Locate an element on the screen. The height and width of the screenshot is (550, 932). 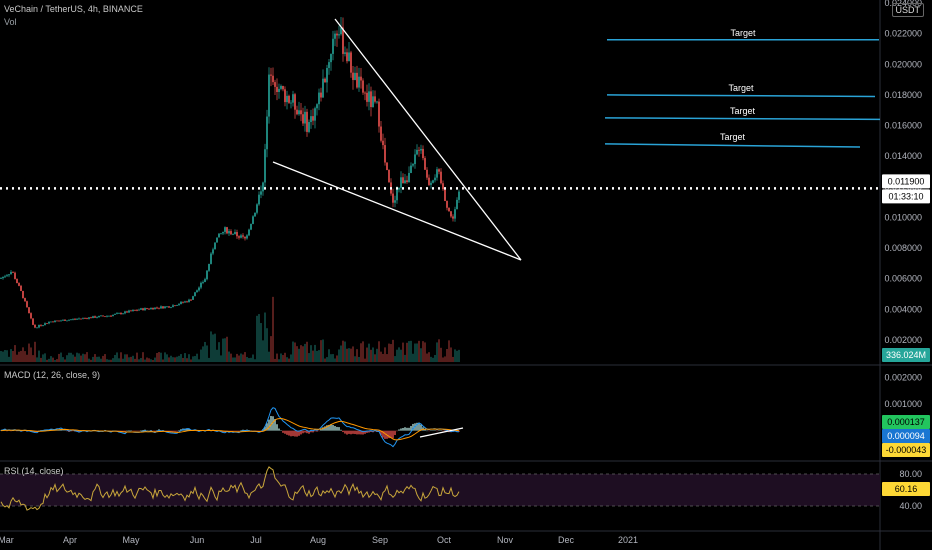
macd-value-badge: 0.000137 is located at coordinates (906, 422).